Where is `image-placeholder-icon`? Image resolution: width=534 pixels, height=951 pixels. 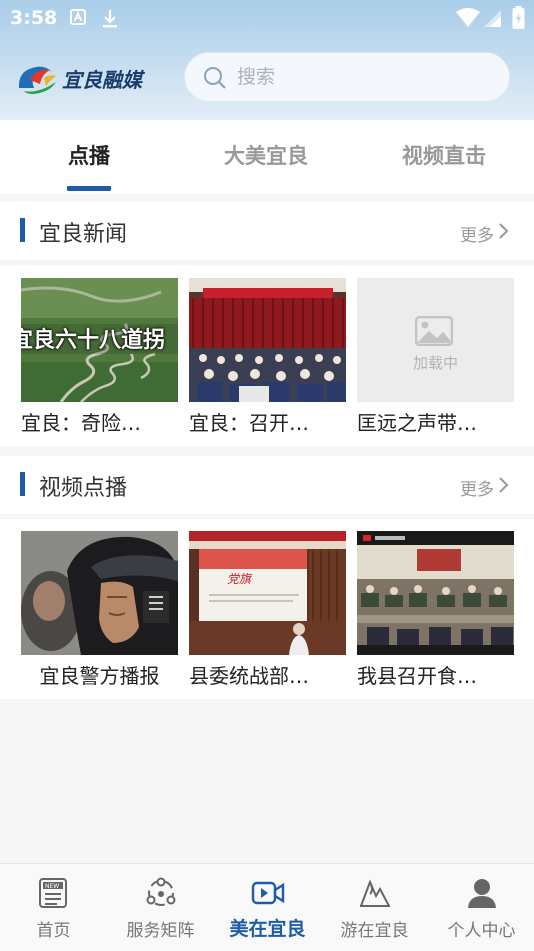
image-placeholder-icon is located at coordinates (434, 331).